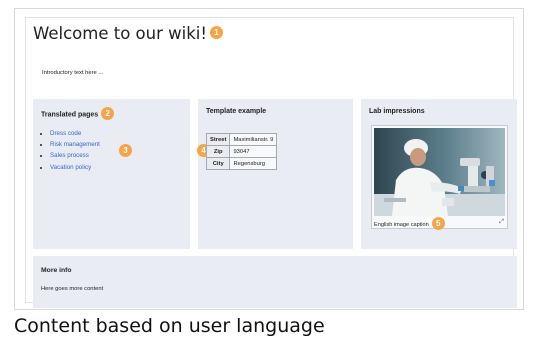 The image size is (538, 349). What do you see at coordinates (169, 326) in the screenshot?
I see `footer-caption: Content based on user language` at bounding box center [169, 326].